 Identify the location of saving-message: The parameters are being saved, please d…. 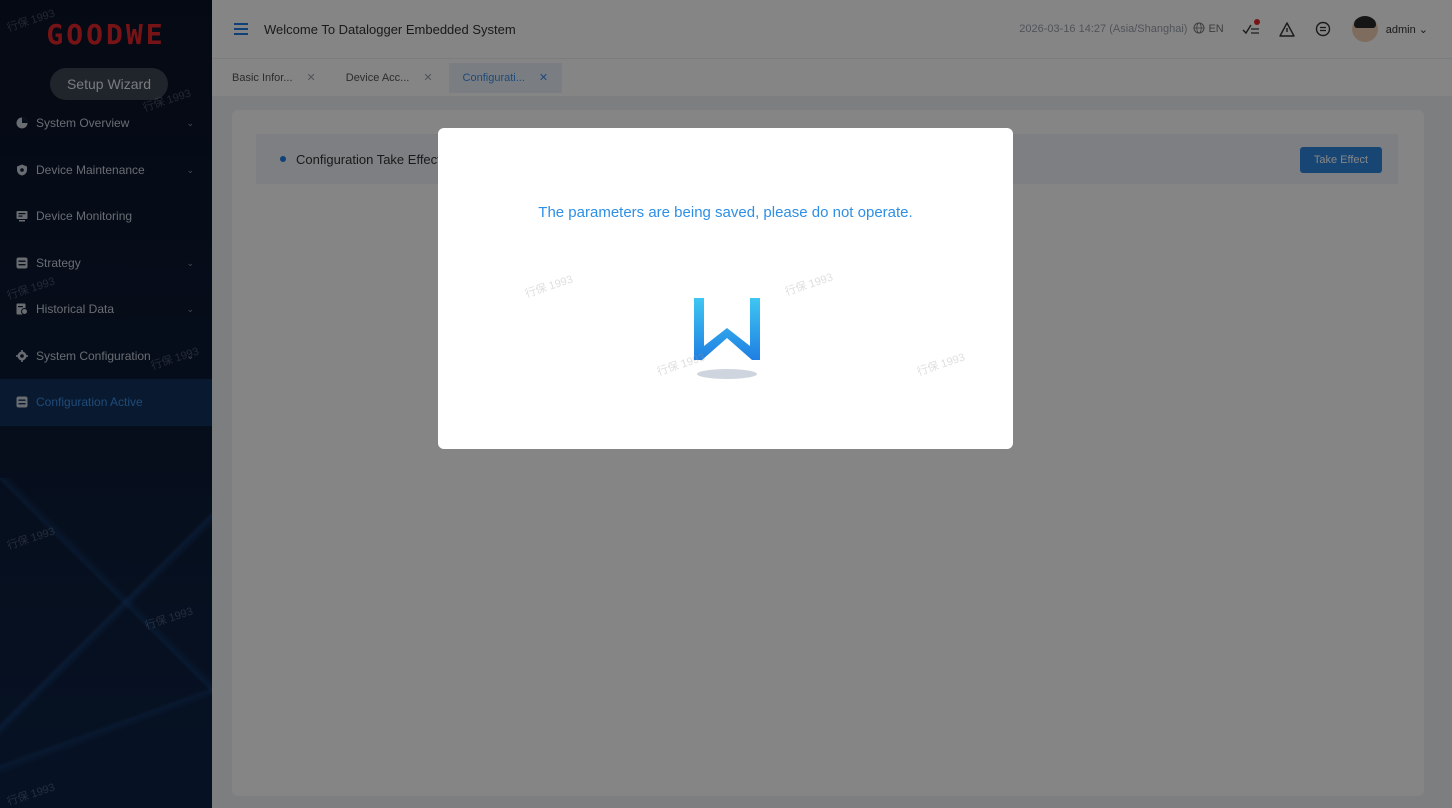
(725, 212).